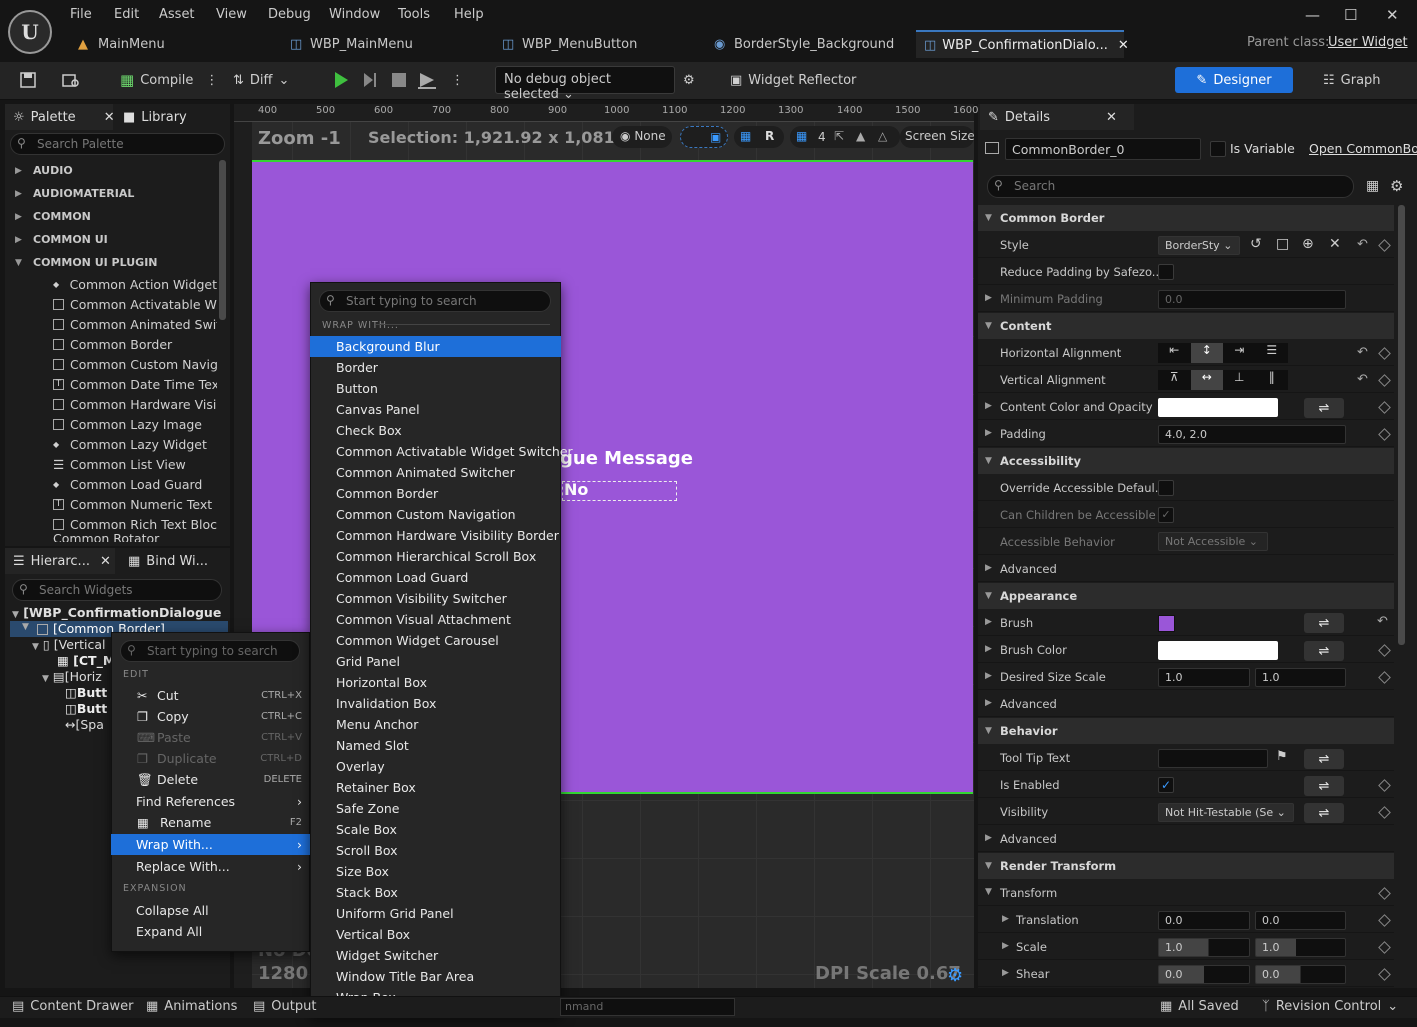 This screenshot has height=1027, width=1417. What do you see at coordinates (569, 44) in the screenshot?
I see `tab-wbp-menubutton: ◫ WBP_MenuButton` at bounding box center [569, 44].